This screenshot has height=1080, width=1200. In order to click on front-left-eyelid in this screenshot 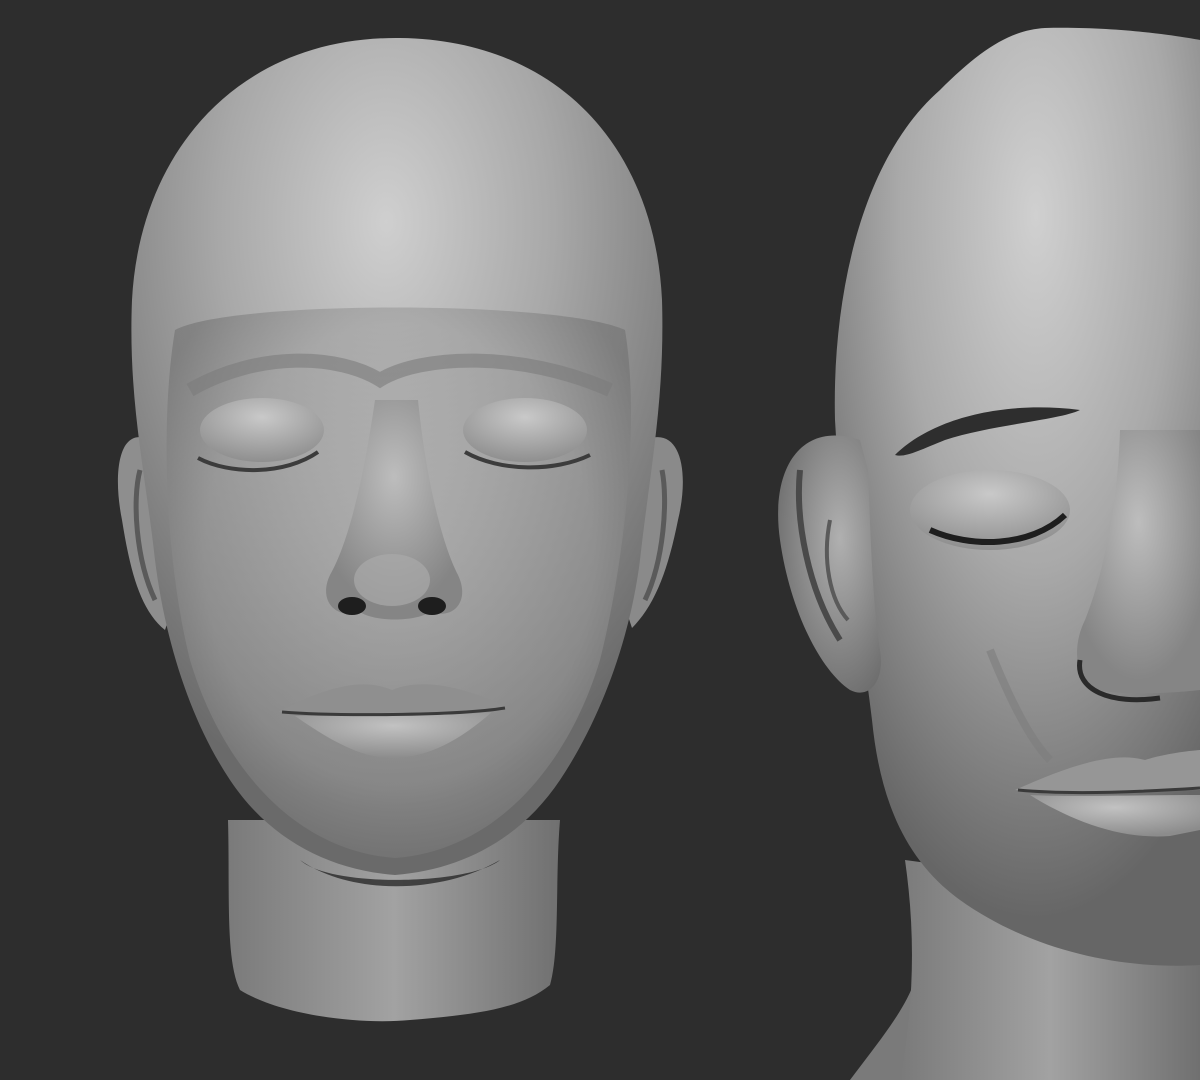, I will do `click(262, 430)`.